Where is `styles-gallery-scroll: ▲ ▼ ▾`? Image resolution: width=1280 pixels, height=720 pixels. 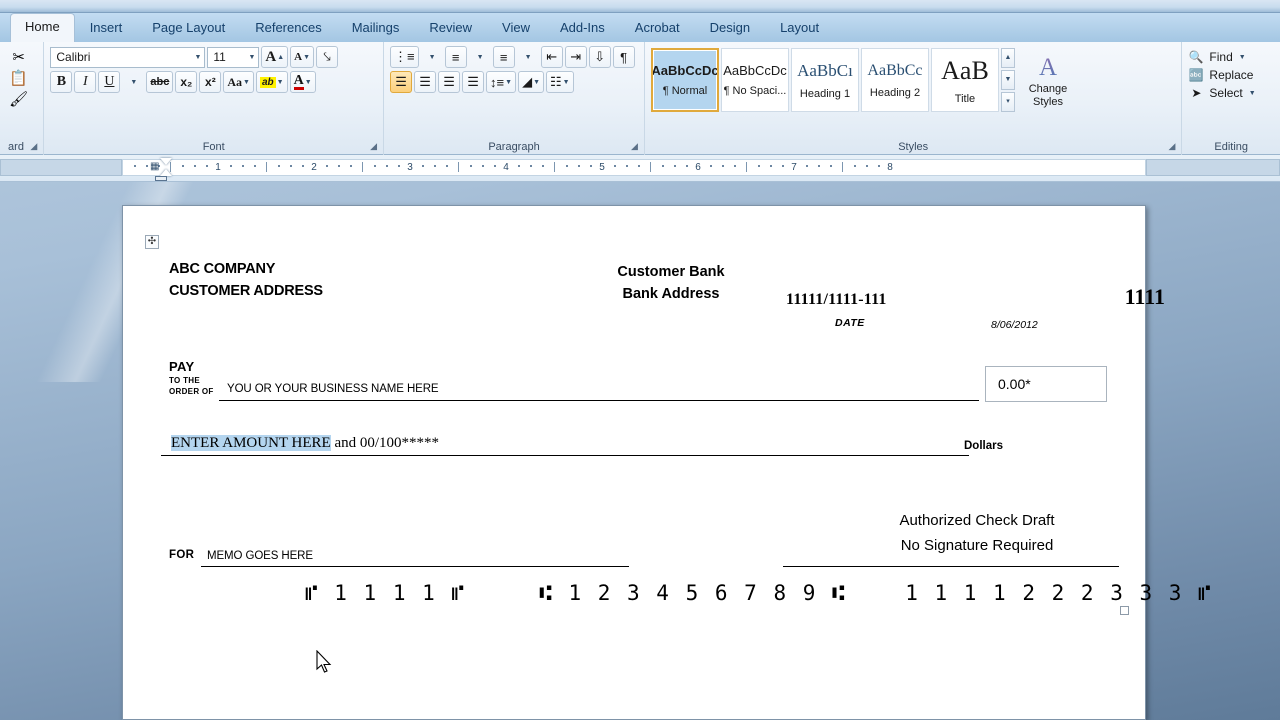 styles-gallery-scroll: ▲ ▼ ▾ is located at coordinates (1007, 80).